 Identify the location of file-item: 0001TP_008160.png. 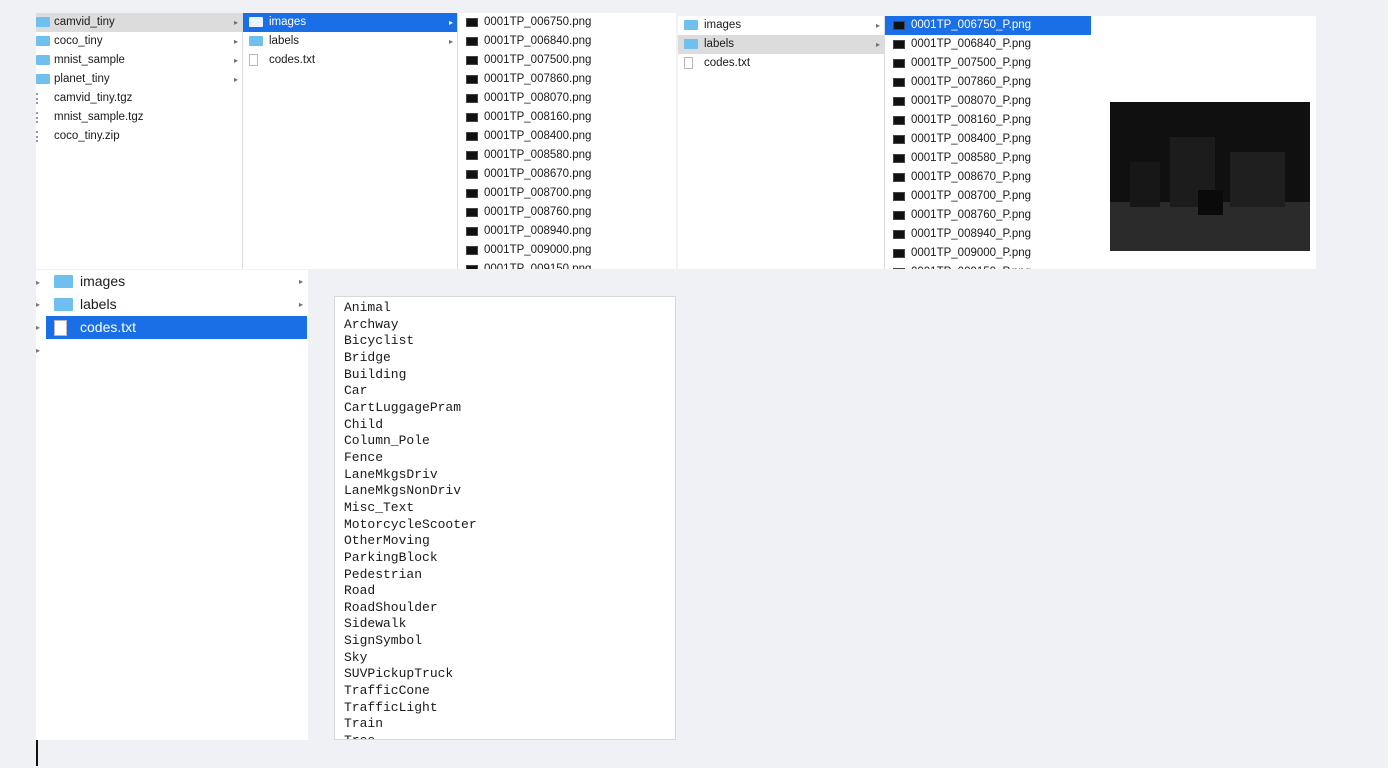
(567, 117).